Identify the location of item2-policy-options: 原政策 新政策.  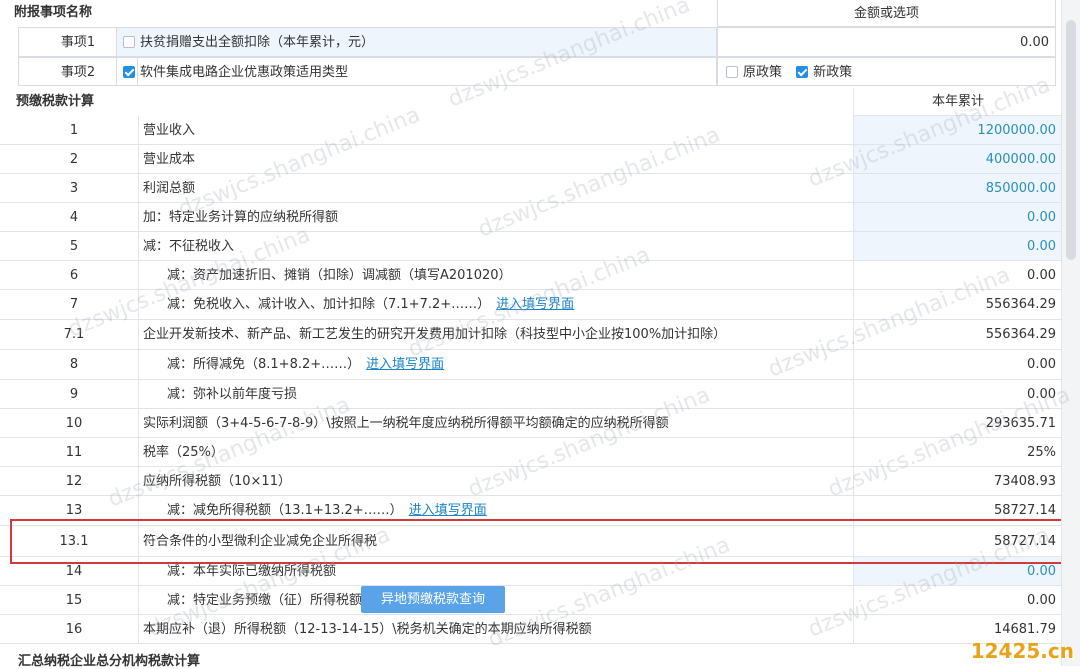
(886, 71).